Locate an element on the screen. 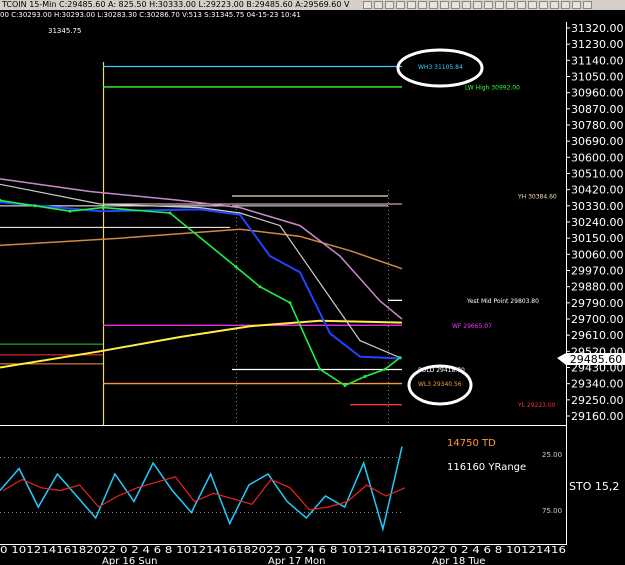 Image resolution: width=625 pixels, height=565 pixels. price-tick-label-16: 29880.00 is located at coordinates (597, 287).